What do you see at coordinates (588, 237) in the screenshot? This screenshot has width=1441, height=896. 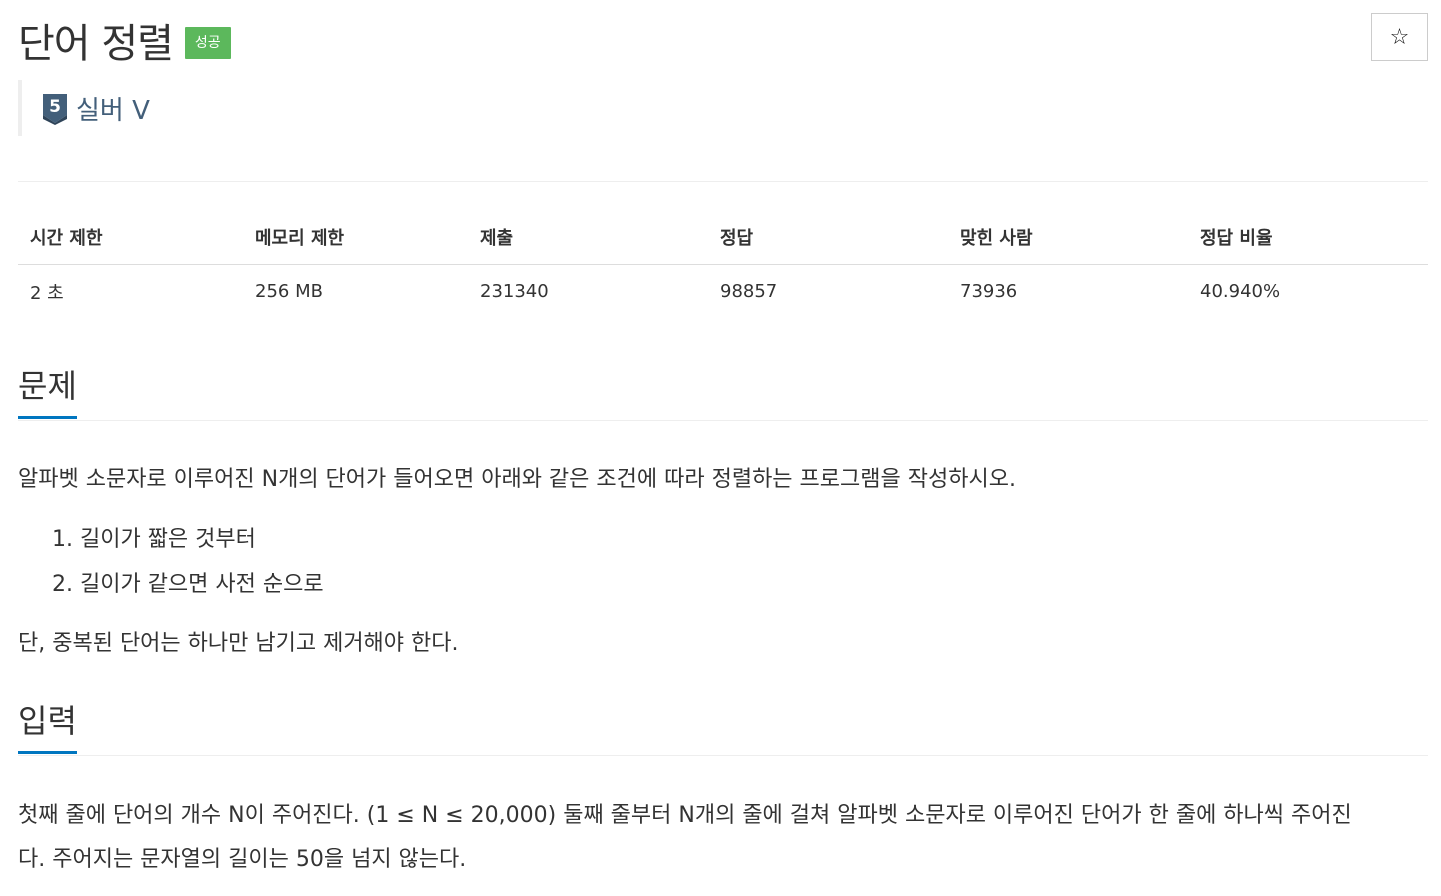 I see `header-submissions: 제출` at bounding box center [588, 237].